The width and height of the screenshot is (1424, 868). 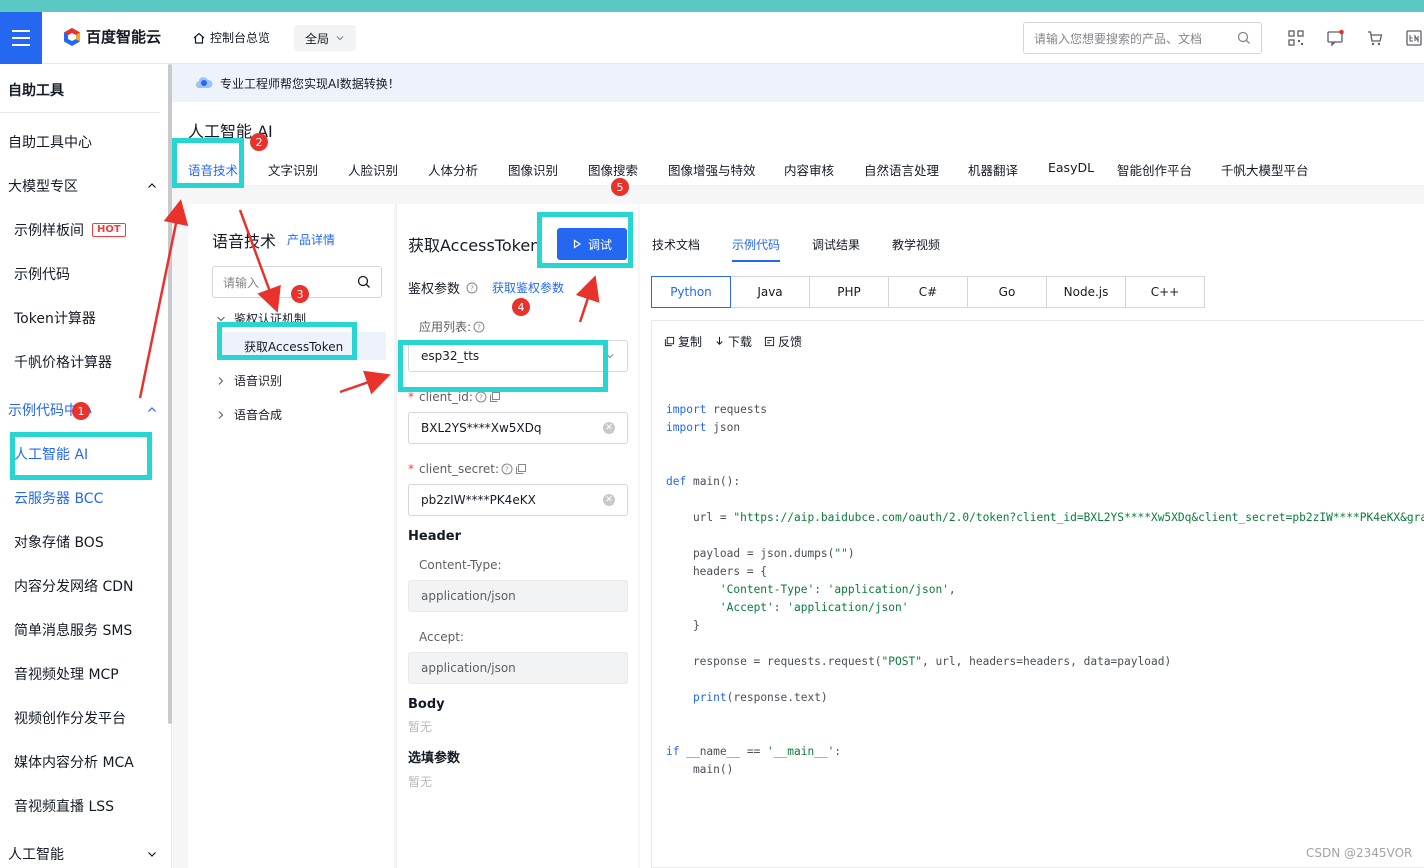 What do you see at coordinates (55, 318) in the screenshot?
I see `sidebar-item-token-calculator: Token计算器` at bounding box center [55, 318].